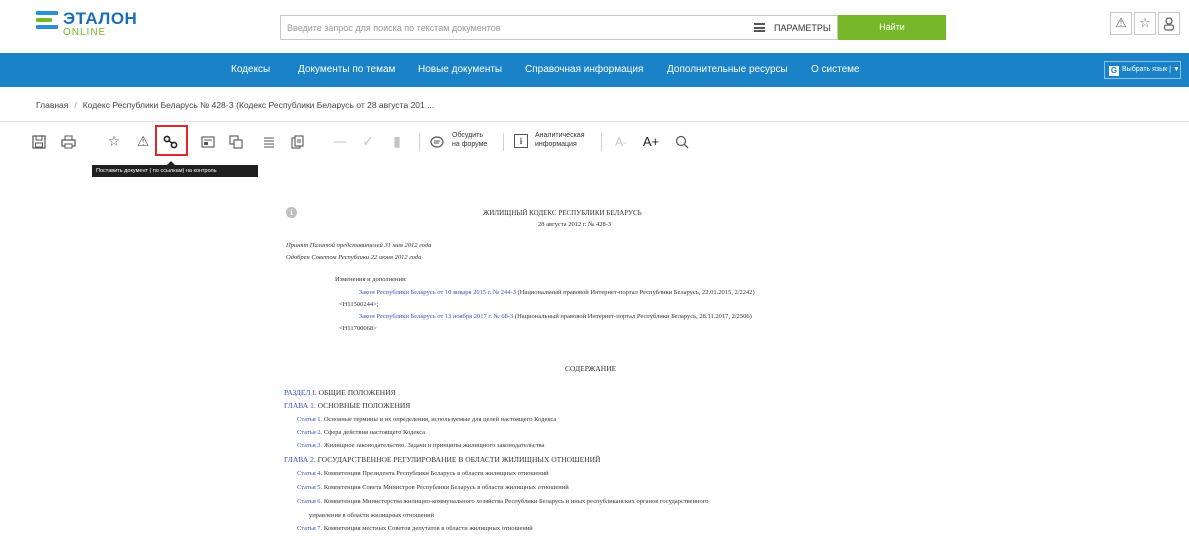 This screenshot has height=536, width=1189. What do you see at coordinates (309, 528) in the screenshot?
I see `toc-link: Статья 7.` at bounding box center [309, 528].